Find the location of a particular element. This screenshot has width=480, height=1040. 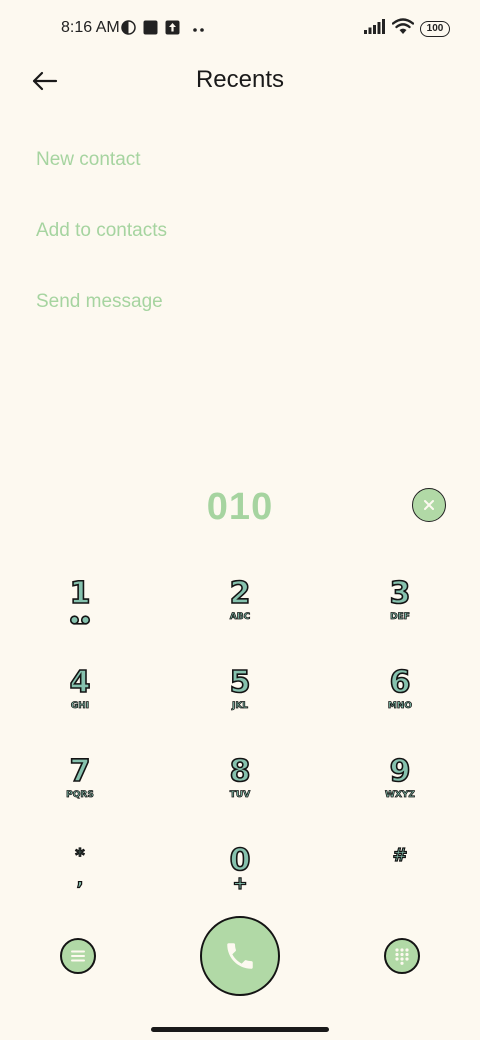

key-8: 8 TUV is located at coordinates (240, 790).